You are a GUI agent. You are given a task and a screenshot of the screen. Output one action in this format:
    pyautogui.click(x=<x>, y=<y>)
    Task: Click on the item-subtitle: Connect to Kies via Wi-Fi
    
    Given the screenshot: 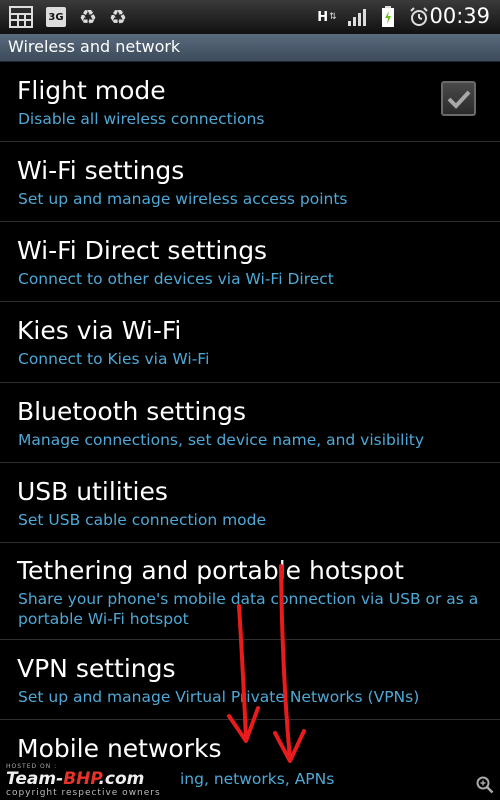 What is the action you would take?
    pyautogui.click(x=114, y=359)
    